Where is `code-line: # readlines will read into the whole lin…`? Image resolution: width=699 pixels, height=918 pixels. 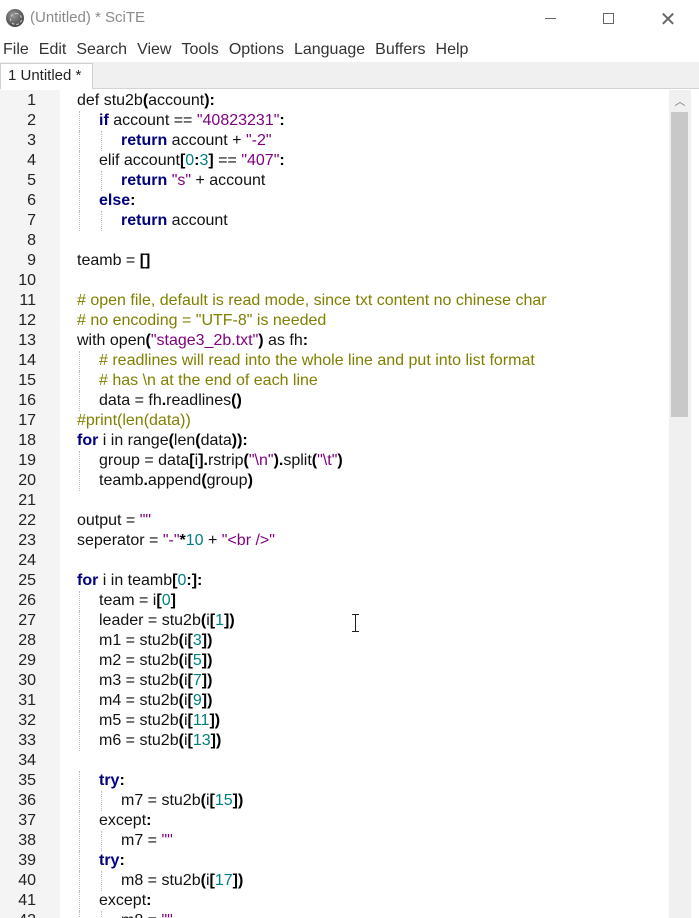 code-line: # readlines will read into the whole lin… is located at coordinates (317, 361).